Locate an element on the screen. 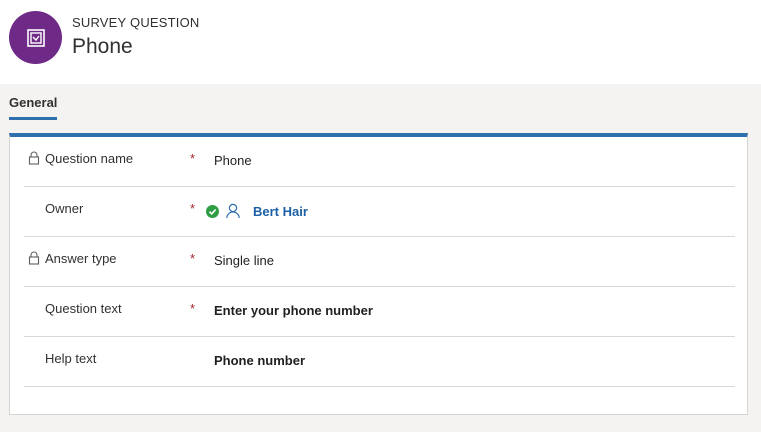 Image resolution: width=761 pixels, height=432 pixels. tab-general: General is located at coordinates (33, 107).